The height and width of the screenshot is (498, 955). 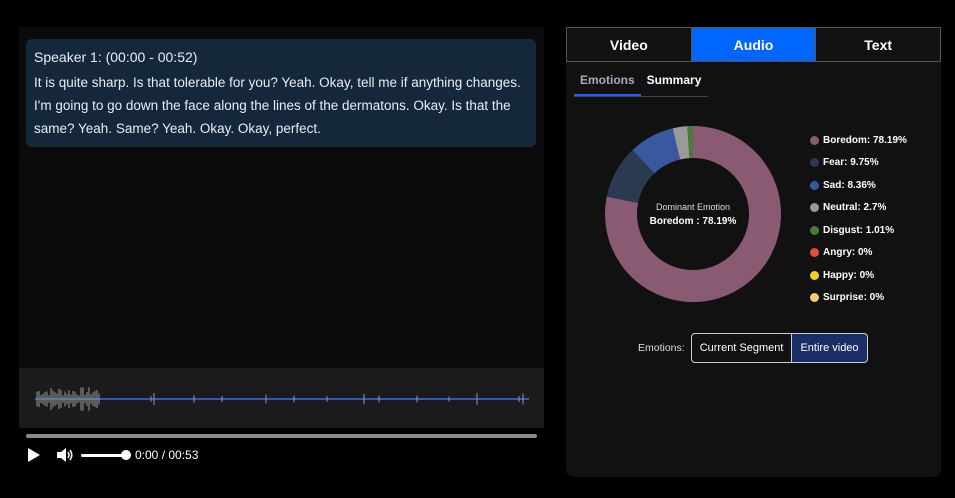 I want to click on sub-tabs: Emotions Summary, so click(x=641, y=85).